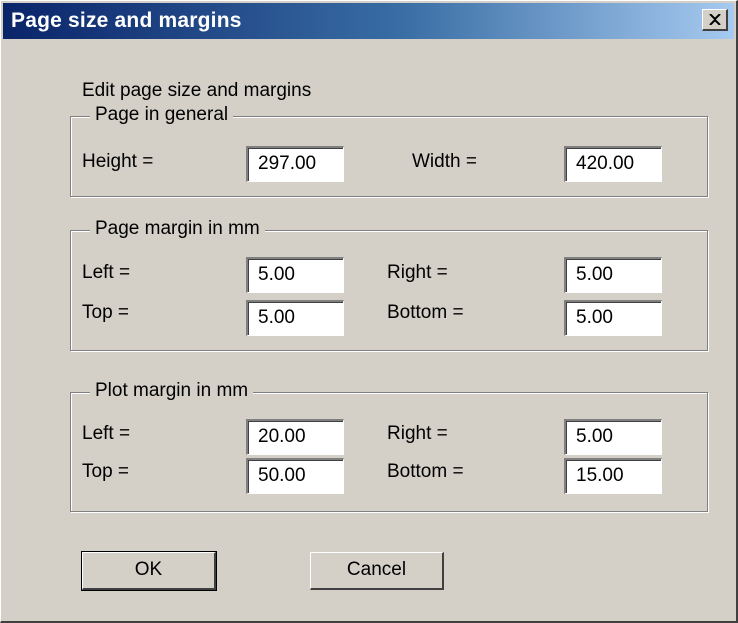 Image resolution: width=738 pixels, height=623 pixels. I want to click on plot-margin-bottom-label: Bottom =, so click(425, 471).